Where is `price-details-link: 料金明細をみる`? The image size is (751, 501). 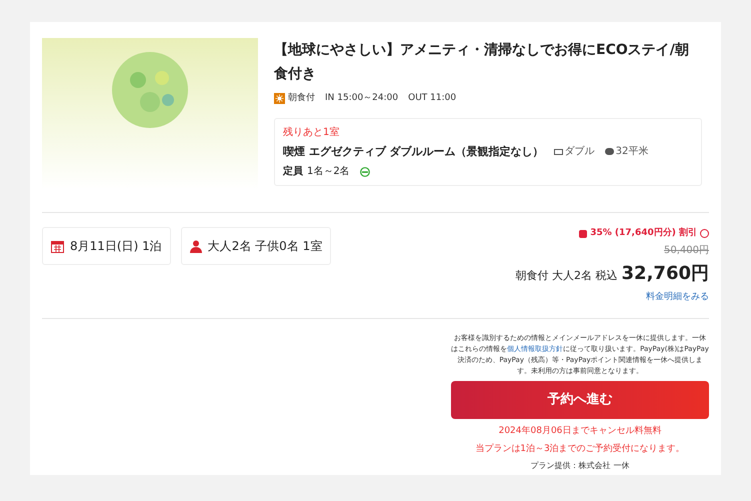 price-details-link: 料金明細をみる is located at coordinates (677, 297).